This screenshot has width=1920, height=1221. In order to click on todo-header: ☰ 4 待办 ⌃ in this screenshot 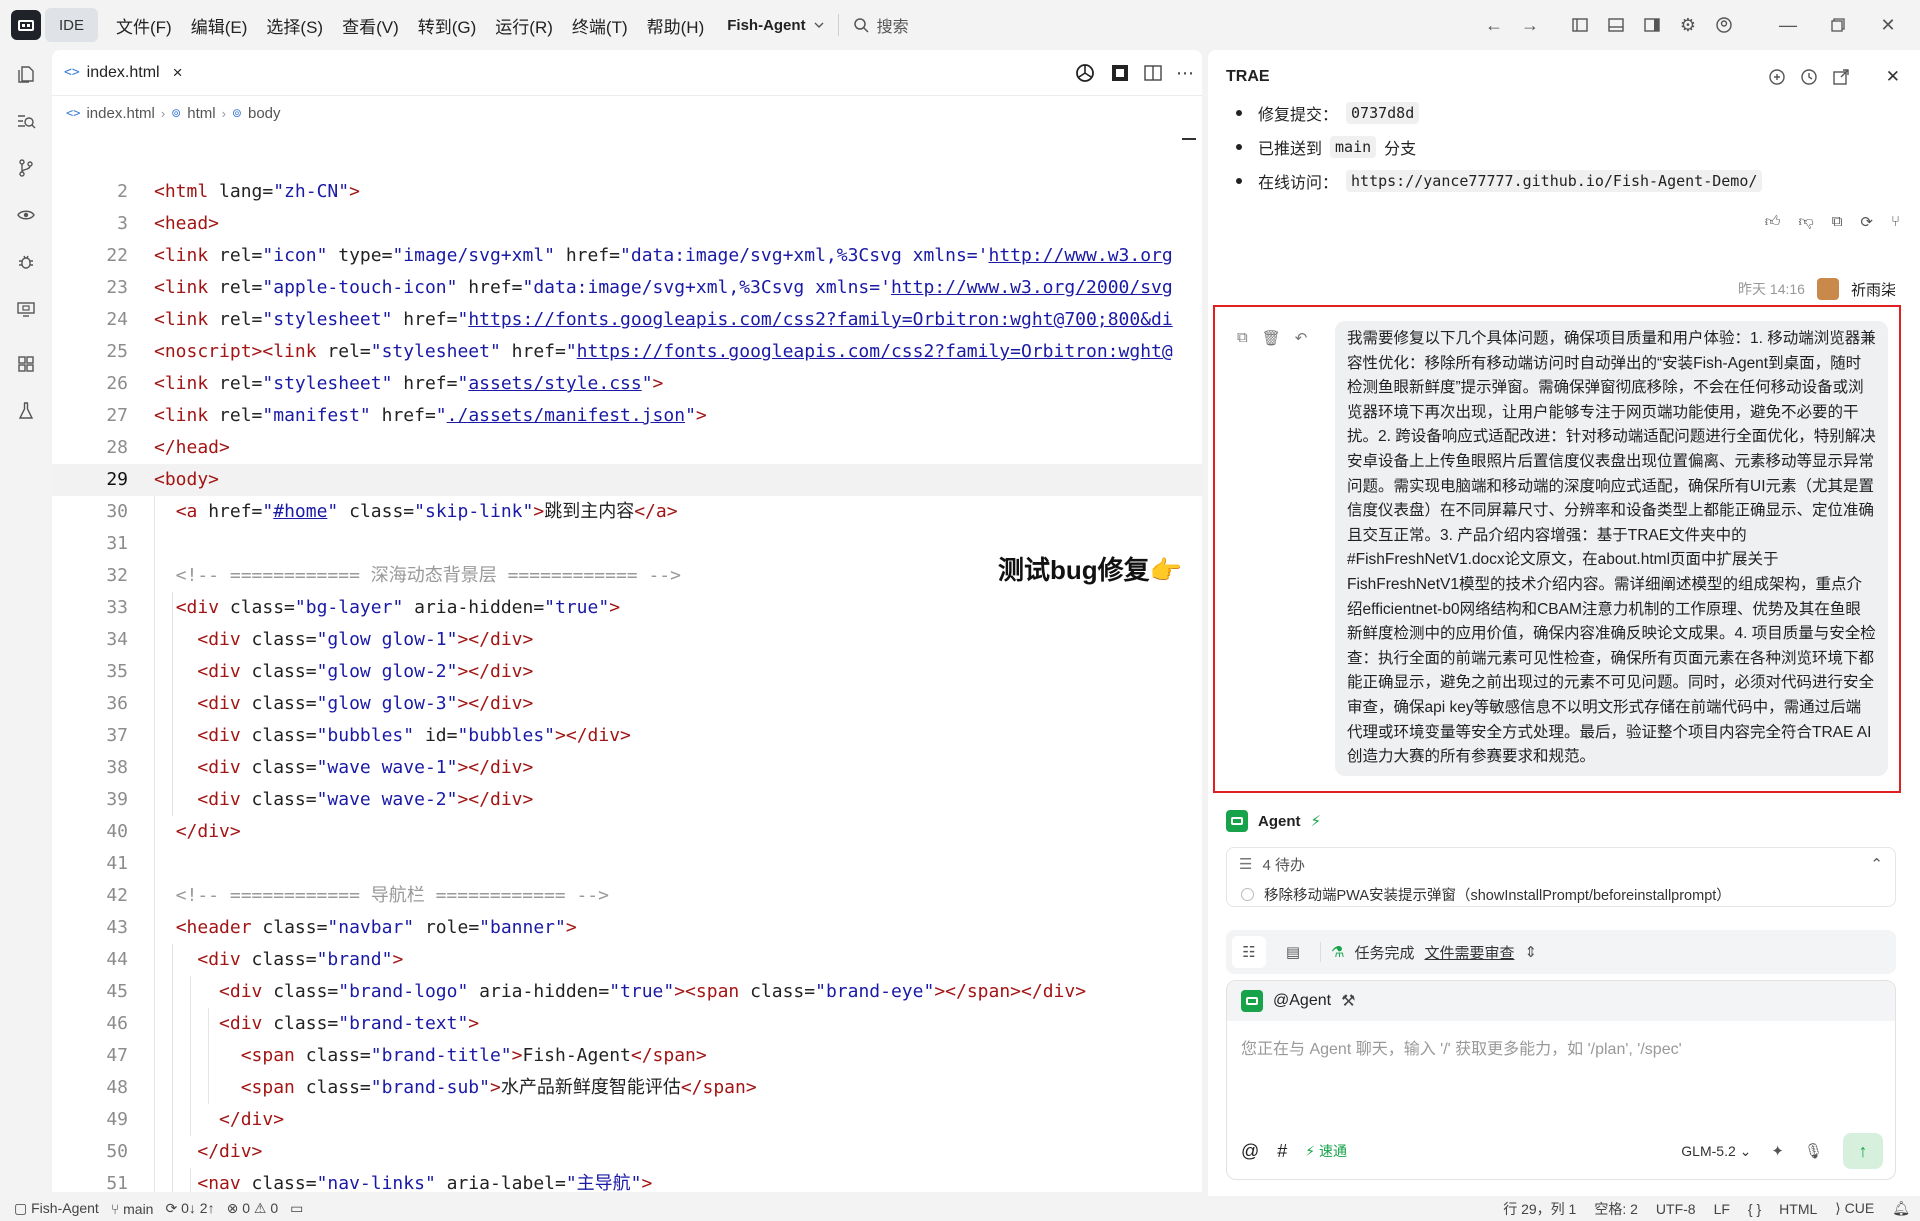, I will do `click(1561, 864)`.